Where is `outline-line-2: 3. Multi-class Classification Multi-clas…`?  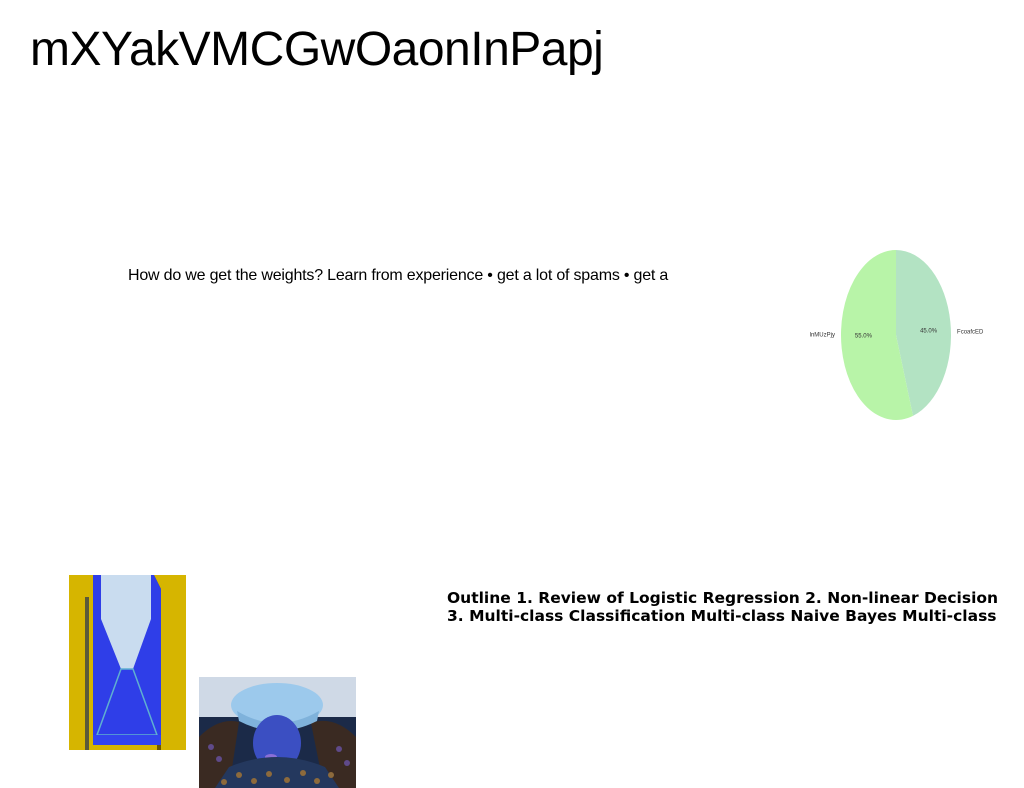
outline-line-2: 3. Multi-class Classification Multi-clas… is located at coordinates (722, 616).